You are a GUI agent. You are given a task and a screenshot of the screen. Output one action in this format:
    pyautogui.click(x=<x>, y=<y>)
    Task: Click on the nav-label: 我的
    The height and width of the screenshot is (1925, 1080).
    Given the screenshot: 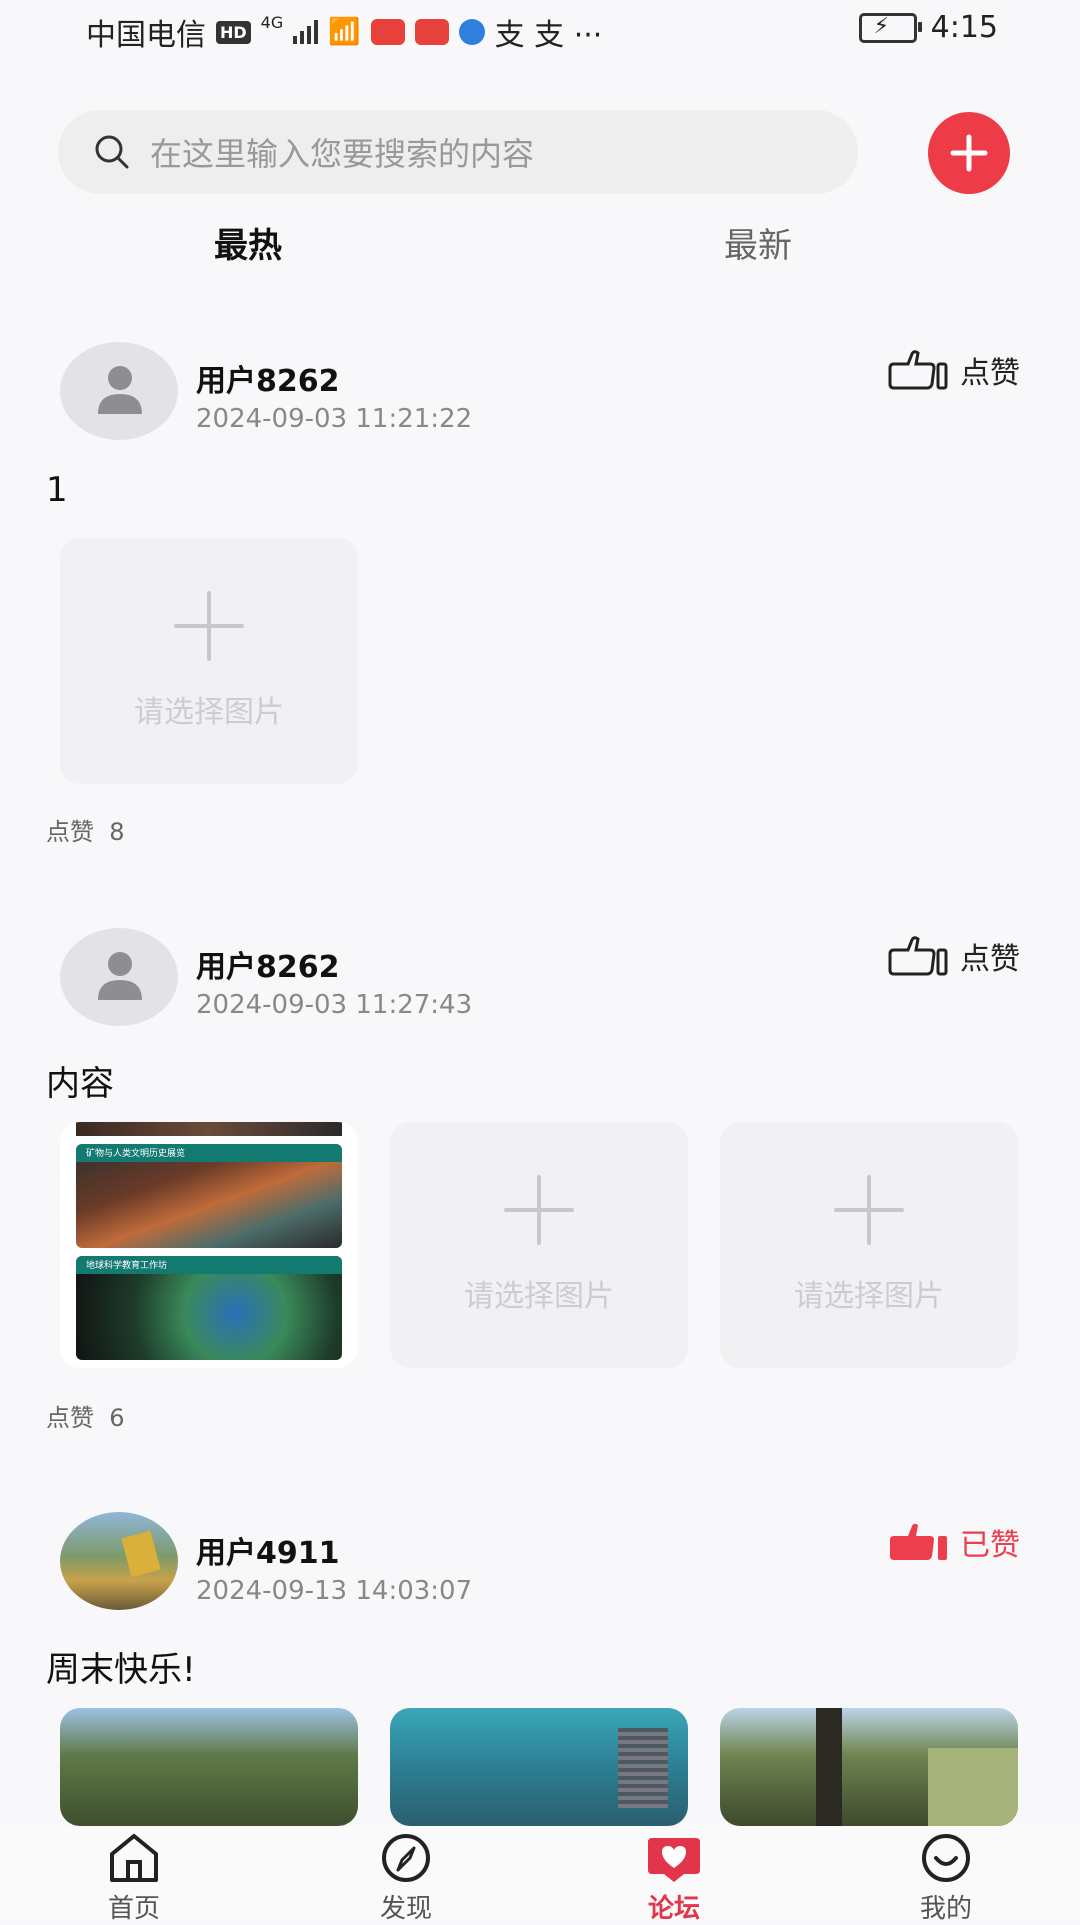 What is the action you would take?
    pyautogui.click(x=945, y=1909)
    